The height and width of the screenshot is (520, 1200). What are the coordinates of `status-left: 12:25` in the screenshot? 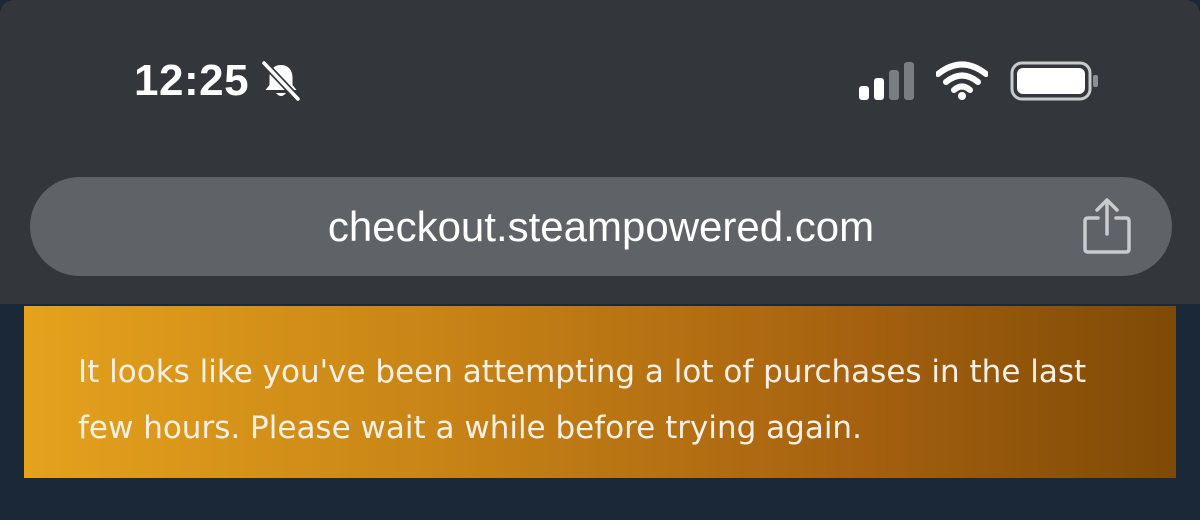 It's located at (218, 81).